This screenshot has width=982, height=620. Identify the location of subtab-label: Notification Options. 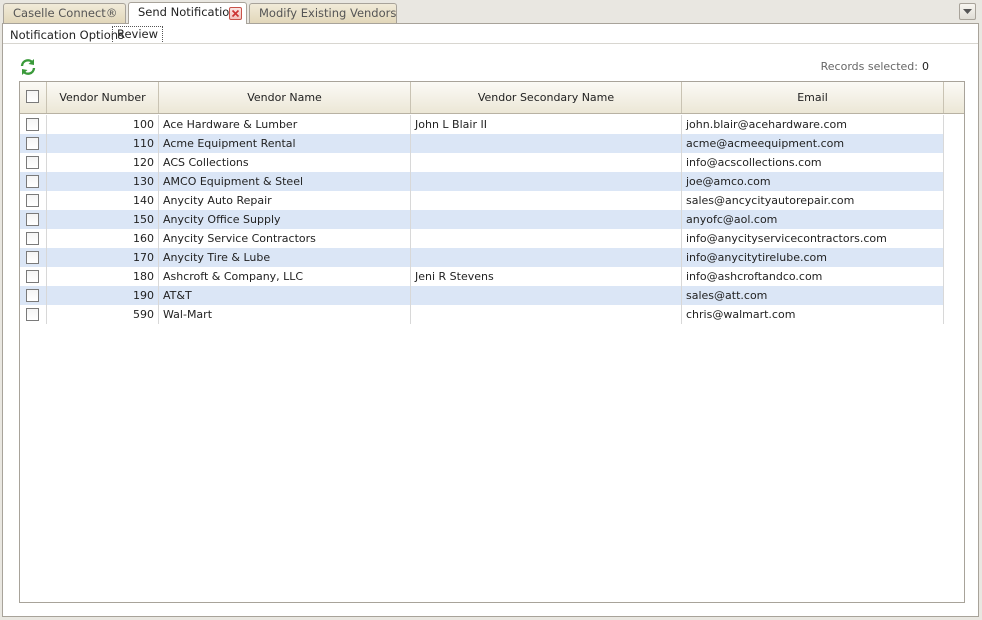
(67, 35).